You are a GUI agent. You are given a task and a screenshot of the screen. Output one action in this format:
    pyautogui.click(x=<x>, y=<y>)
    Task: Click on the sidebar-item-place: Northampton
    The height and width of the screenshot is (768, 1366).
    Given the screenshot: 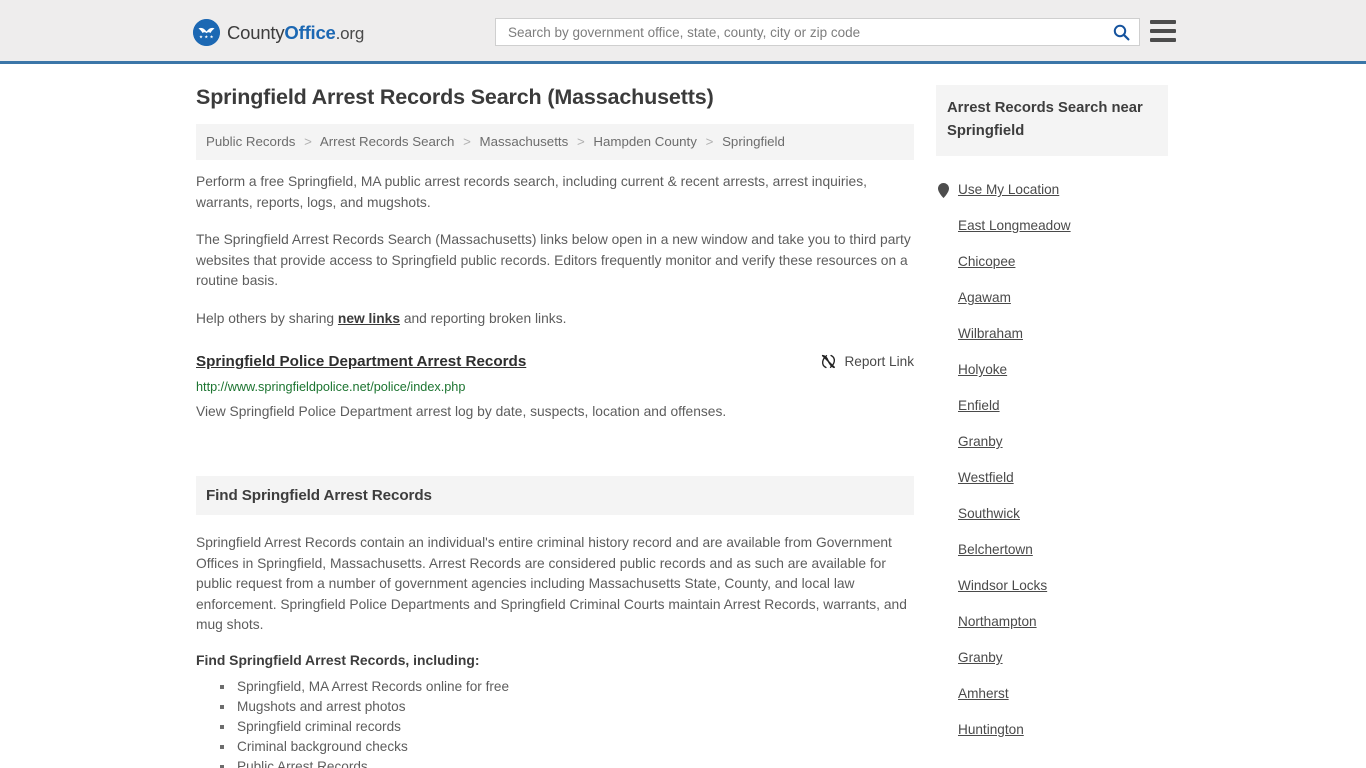 What is the action you would take?
    pyautogui.click(x=1052, y=622)
    